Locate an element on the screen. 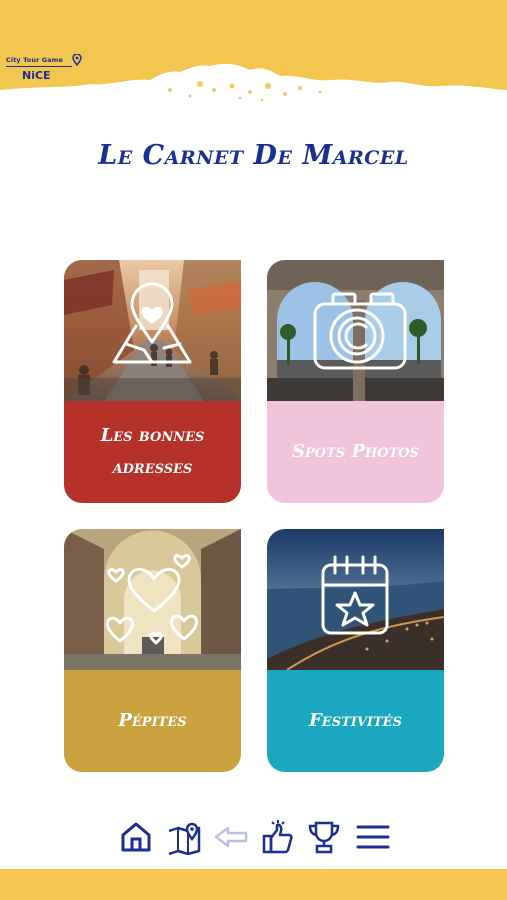 This screenshot has height=900, width=507. map-pin-heart-icon is located at coordinates (152, 323).